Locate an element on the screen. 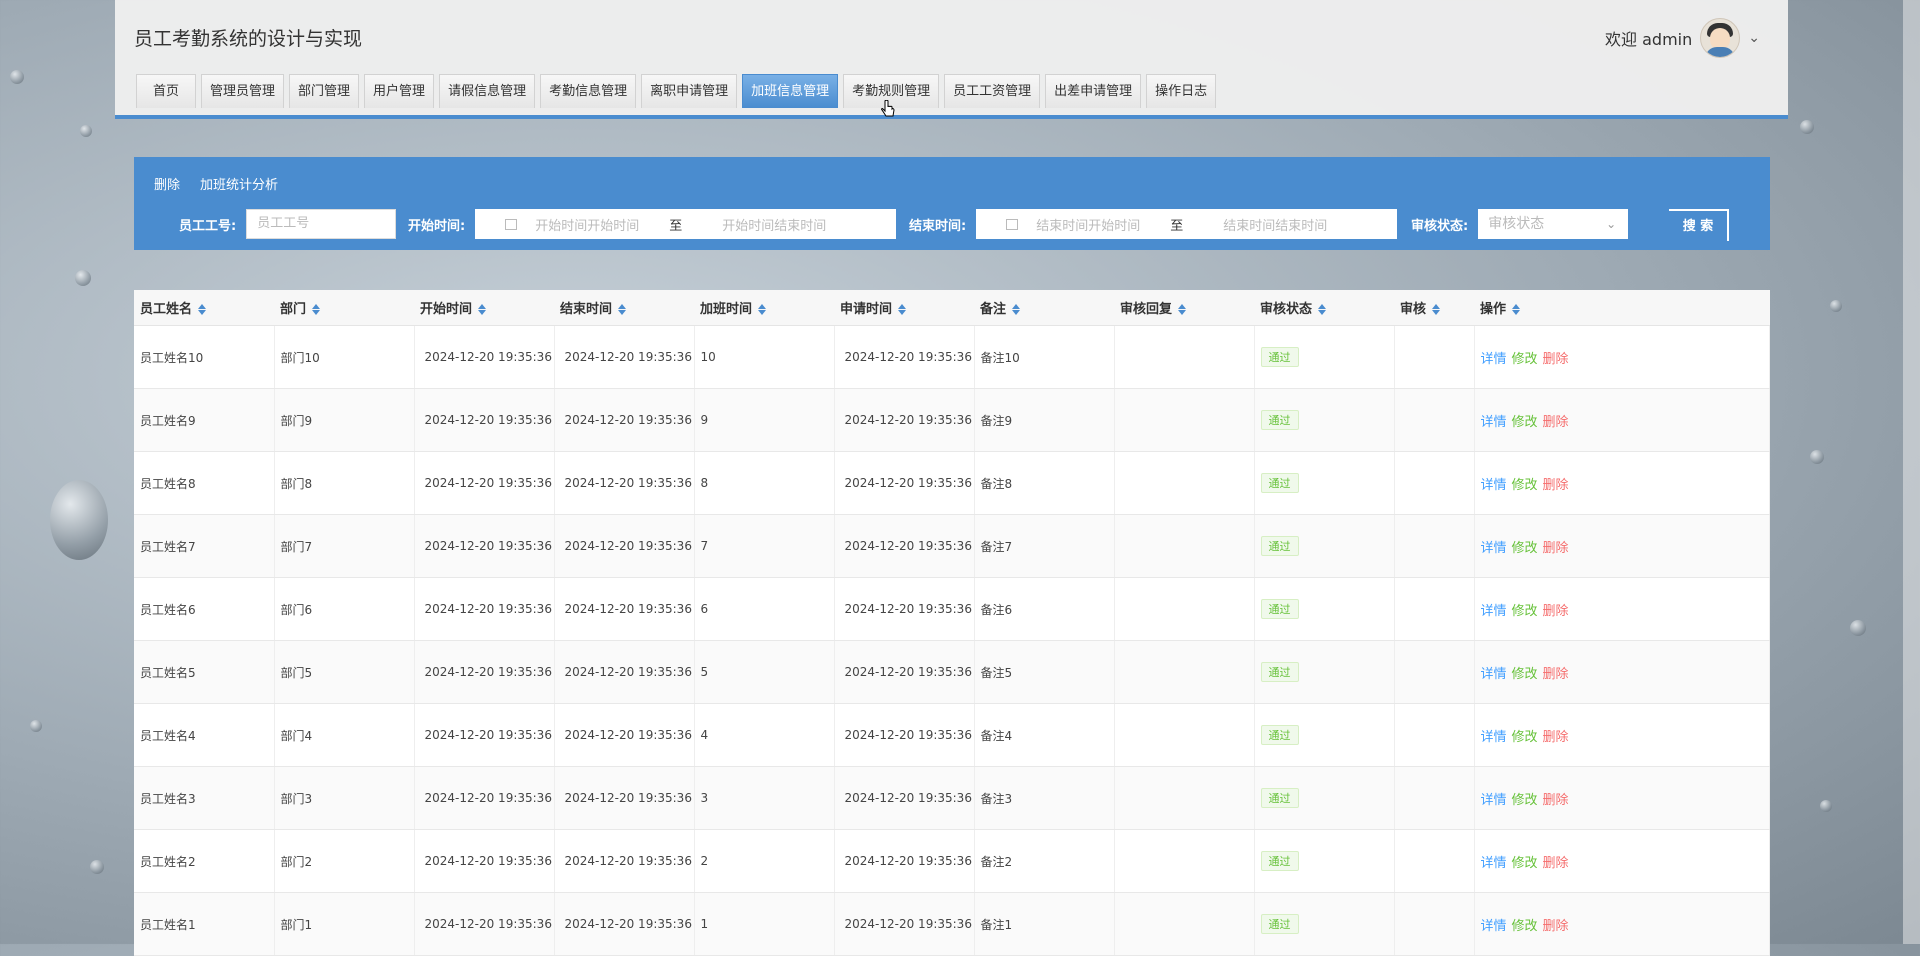 The height and width of the screenshot is (956, 1920). remark-cell: 备注1 is located at coordinates (1044, 924).